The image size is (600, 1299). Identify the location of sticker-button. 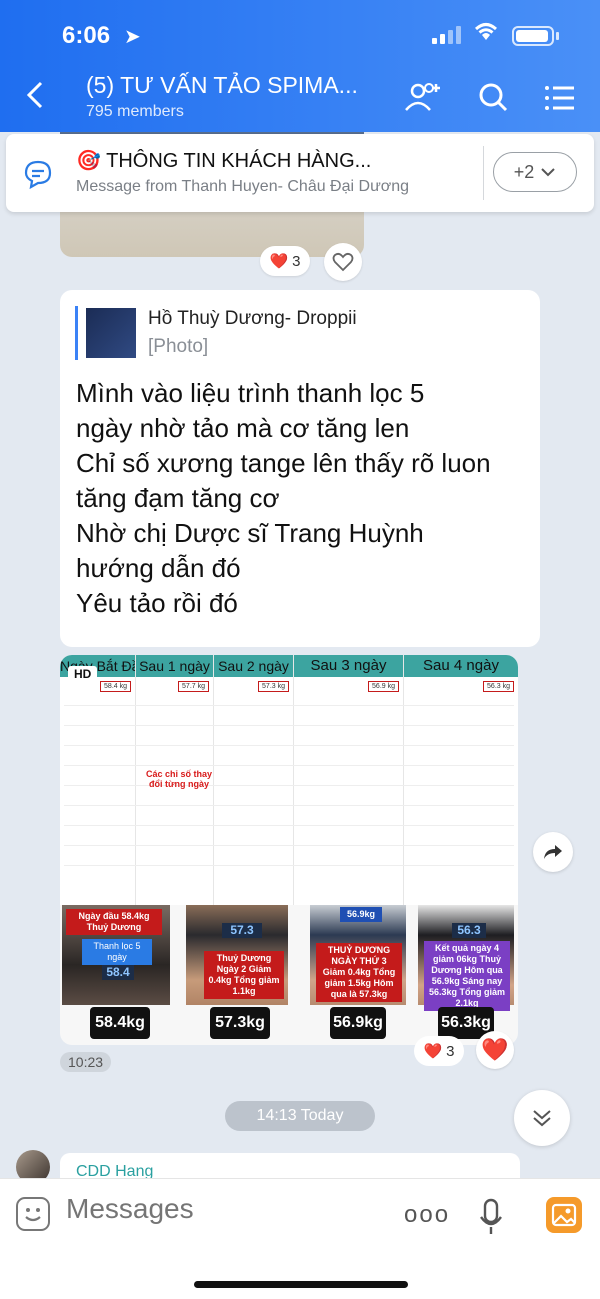
(33, 1214).